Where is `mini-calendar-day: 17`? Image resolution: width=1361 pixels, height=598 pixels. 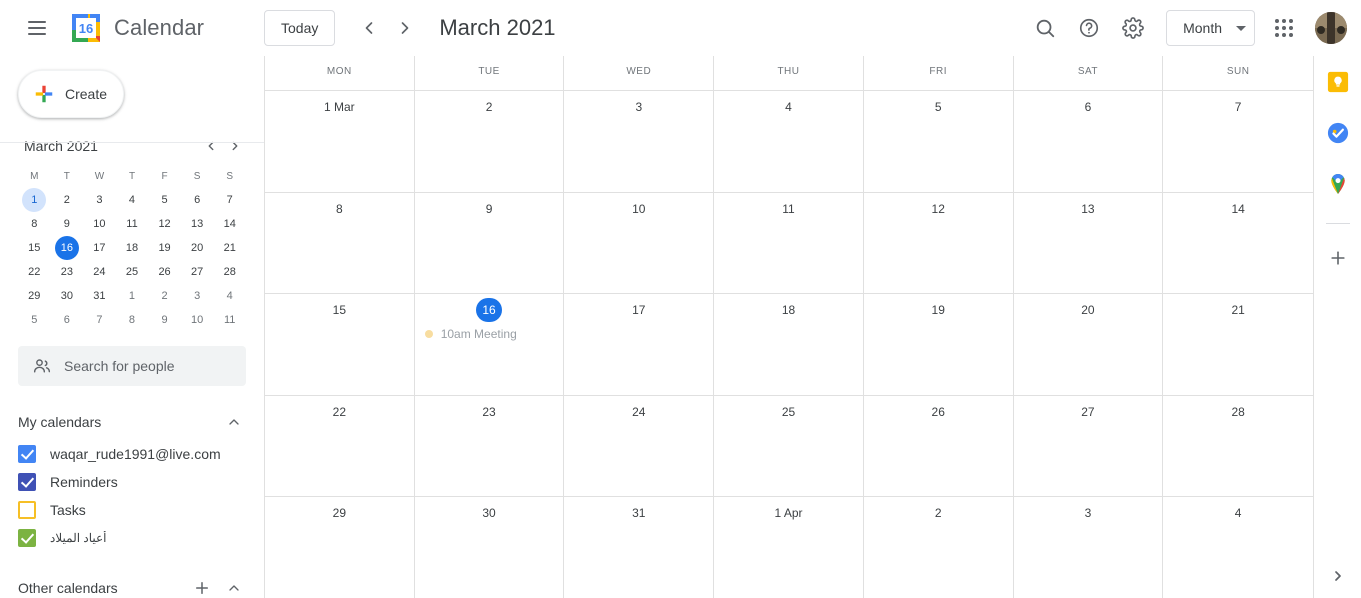 mini-calendar-day: 17 is located at coordinates (99, 248).